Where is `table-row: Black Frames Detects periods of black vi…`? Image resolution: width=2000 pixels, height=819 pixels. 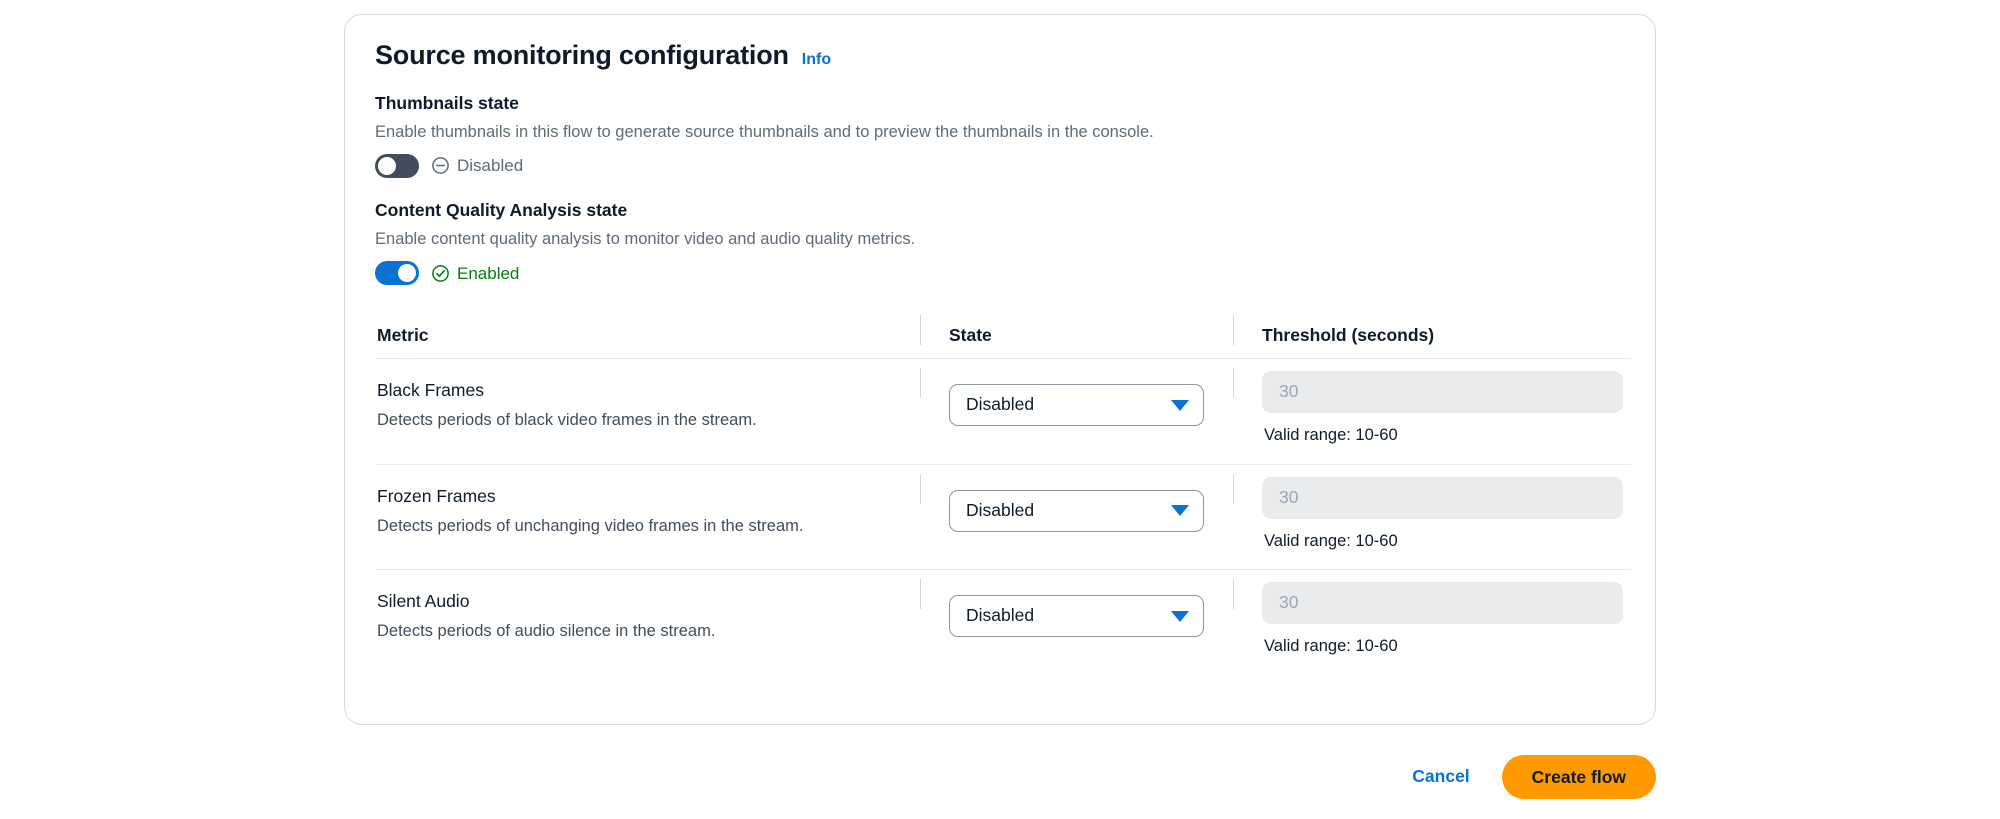
table-row: Black Frames Detects periods of black vi… is located at coordinates (1003, 412).